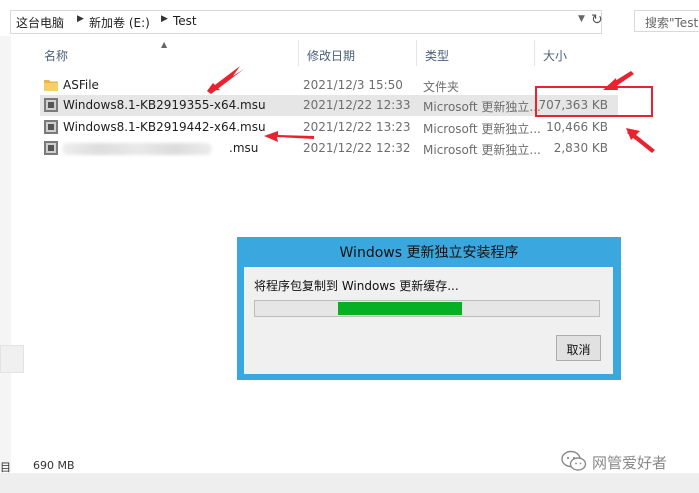 This screenshot has width=699, height=493. What do you see at coordinates (476, 53) in the screenshot?
I see `column-header-type: 类型` at bounding box center [476, 53].